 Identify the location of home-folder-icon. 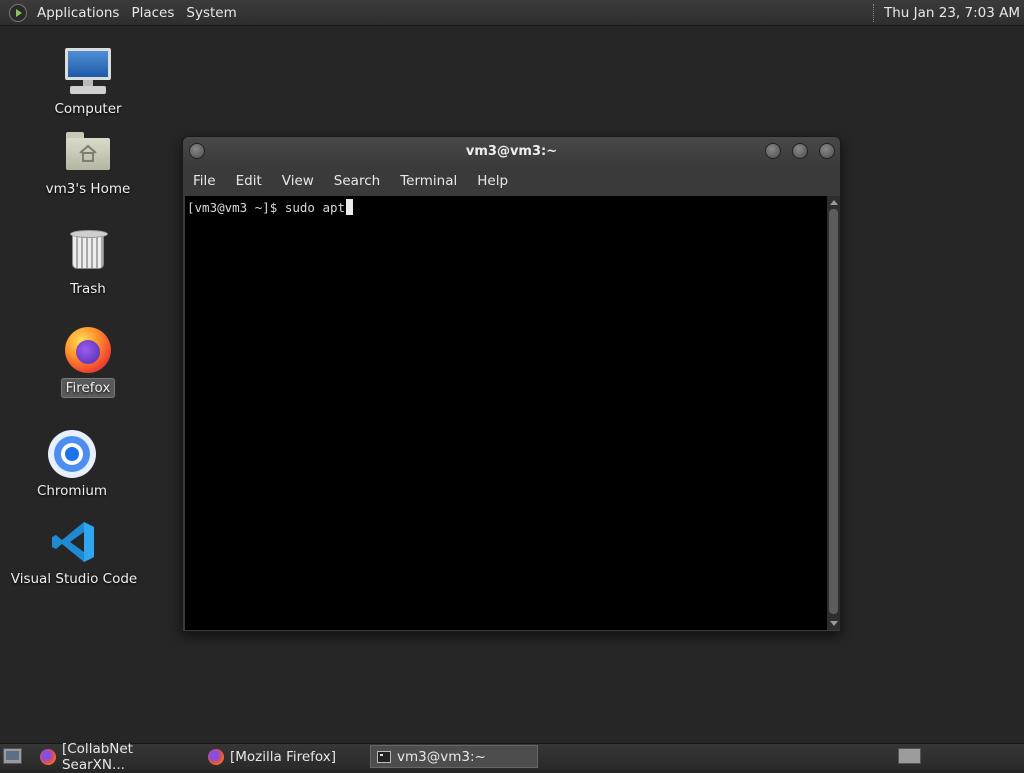
(88, 152).